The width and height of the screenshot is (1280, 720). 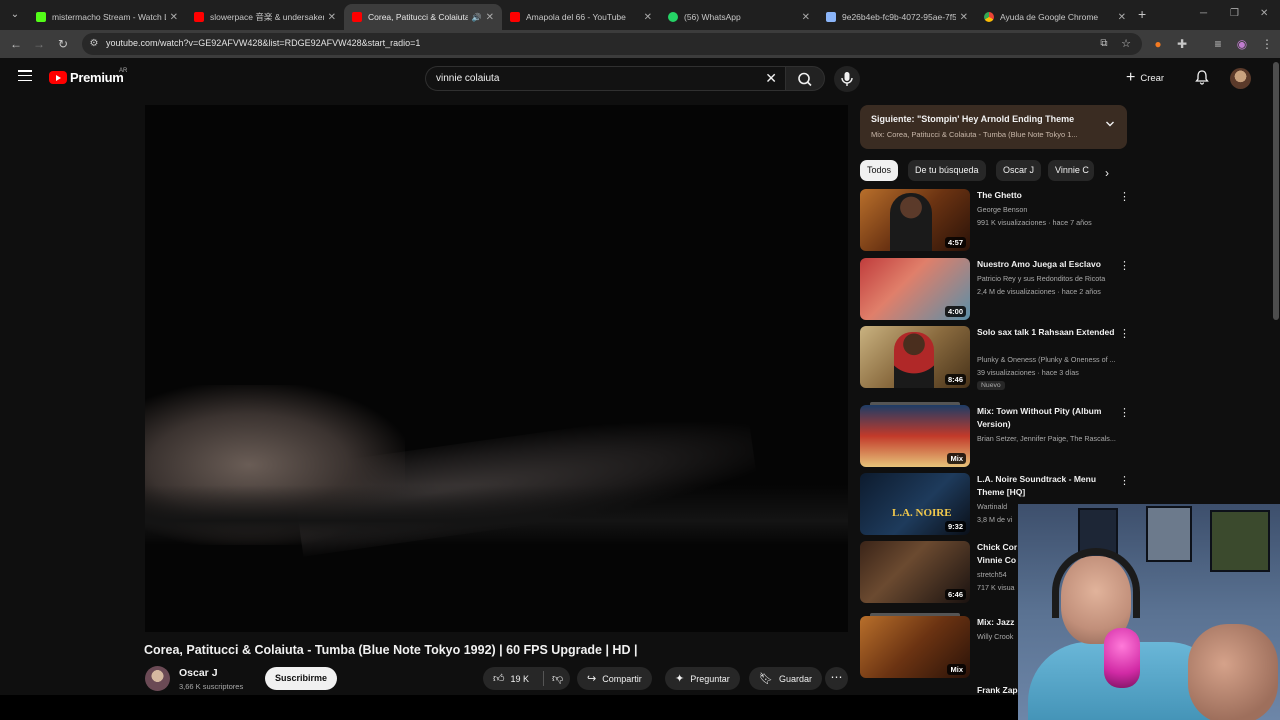 What do you see at coordinates (592, 679) in the screenshot?
I see `share-icon: ↪` at bounding box center [592, 679].